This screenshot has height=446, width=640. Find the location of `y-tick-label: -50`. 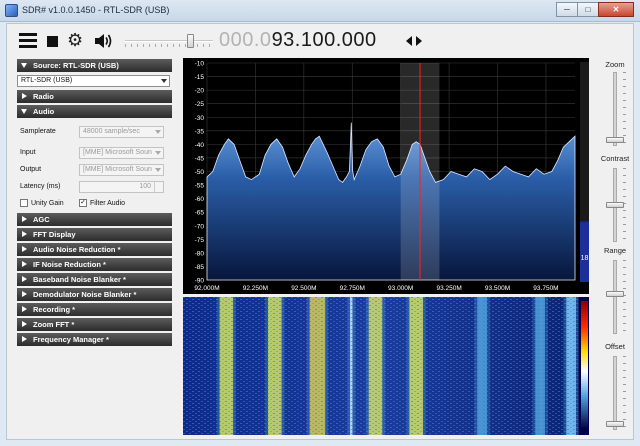

y-tick-label: -50 is located at coordinates (200, 172).